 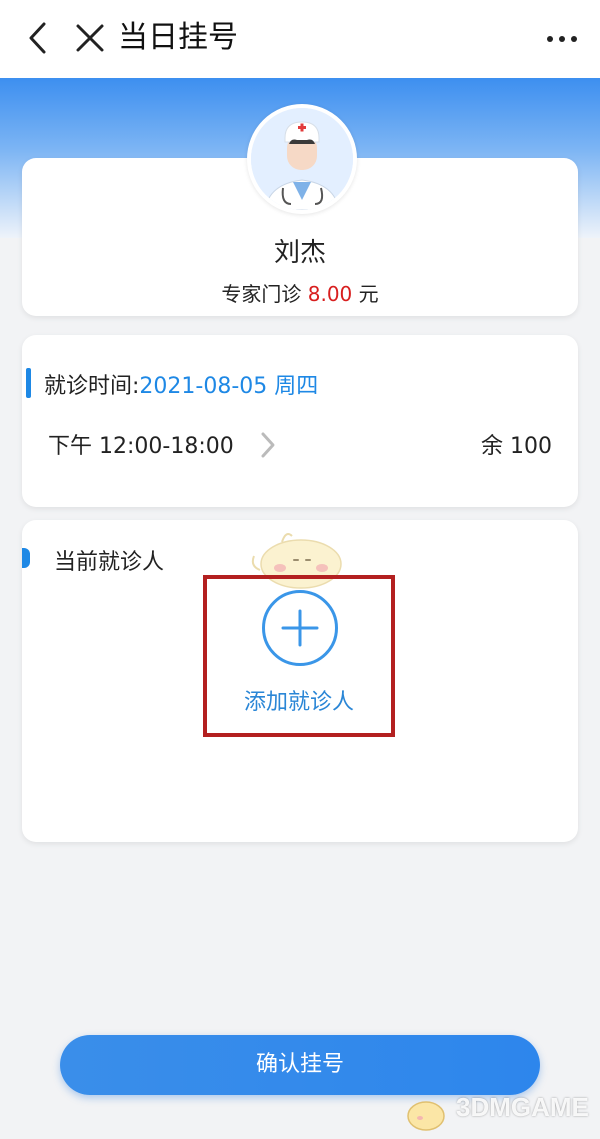 I want to click on fee-label: 专家门诊, so click(x=261, y=294).